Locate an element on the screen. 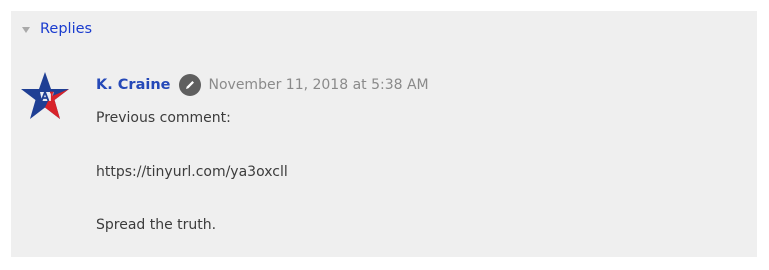  comment-body-line-1: Previous comment: is located at coordinates (163, 118).